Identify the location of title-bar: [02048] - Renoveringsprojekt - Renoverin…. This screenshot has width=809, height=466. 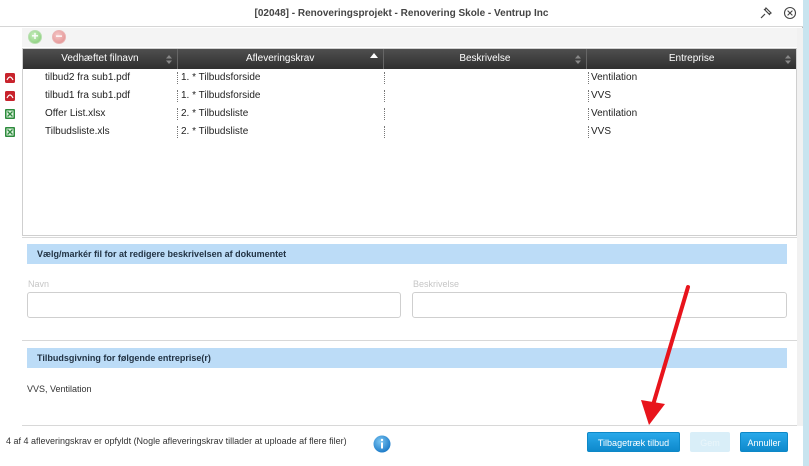
(401, 13).